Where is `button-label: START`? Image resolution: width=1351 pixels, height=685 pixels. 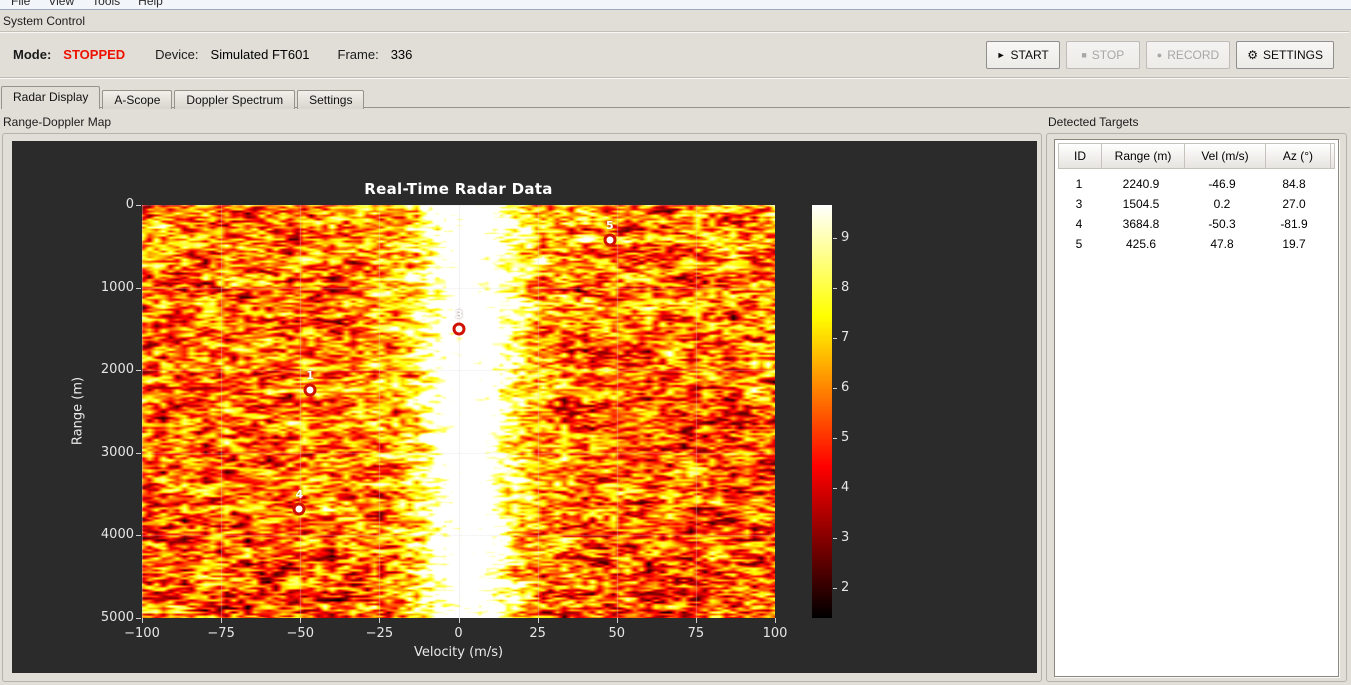 button-label: START is located at coordinates (1029, 55).